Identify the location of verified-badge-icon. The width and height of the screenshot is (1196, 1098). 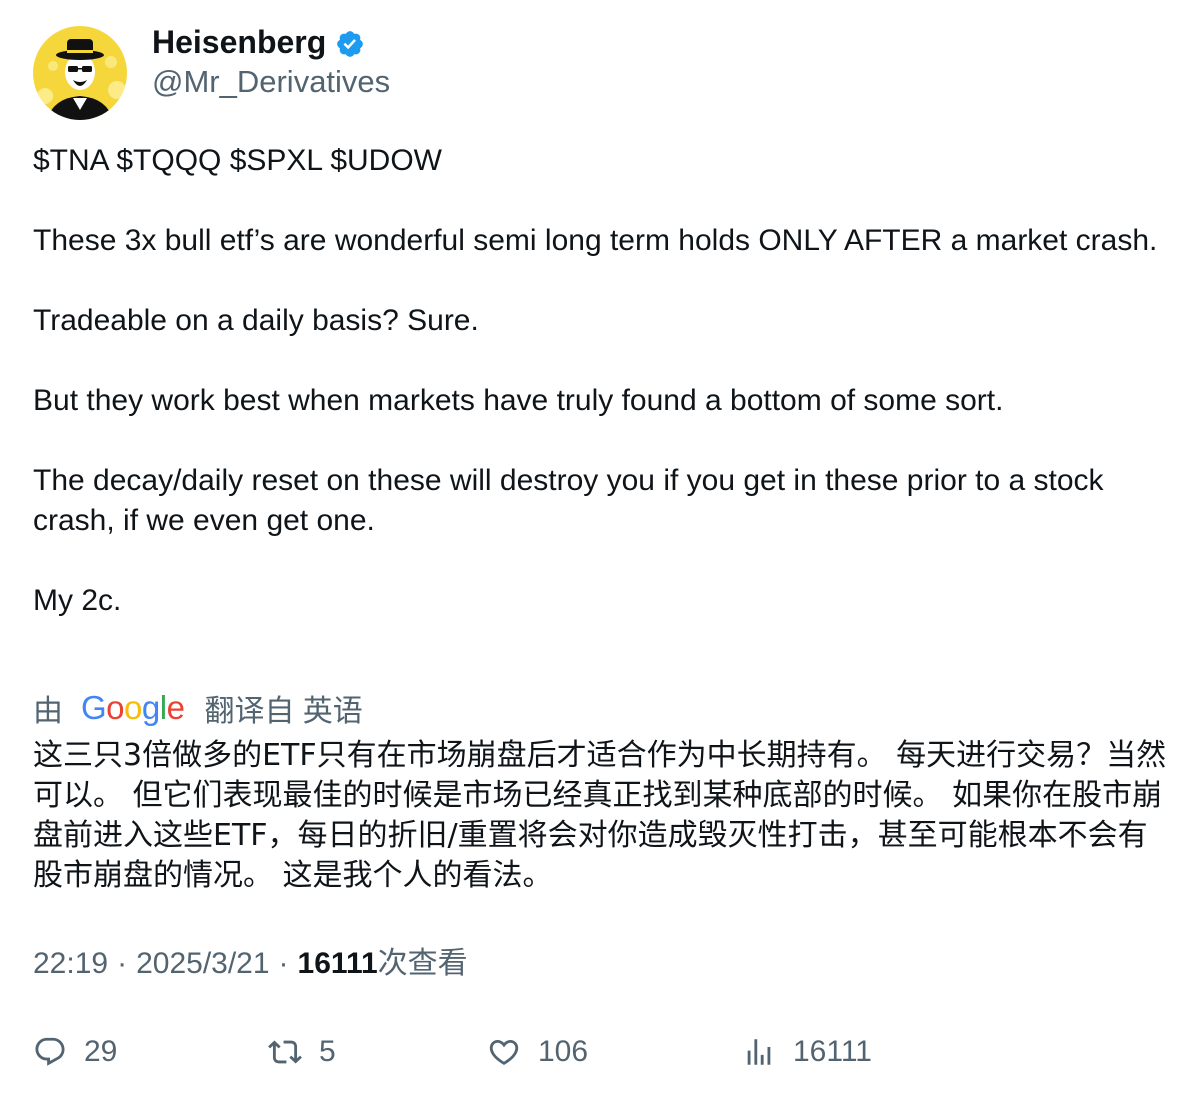
(350, 44).